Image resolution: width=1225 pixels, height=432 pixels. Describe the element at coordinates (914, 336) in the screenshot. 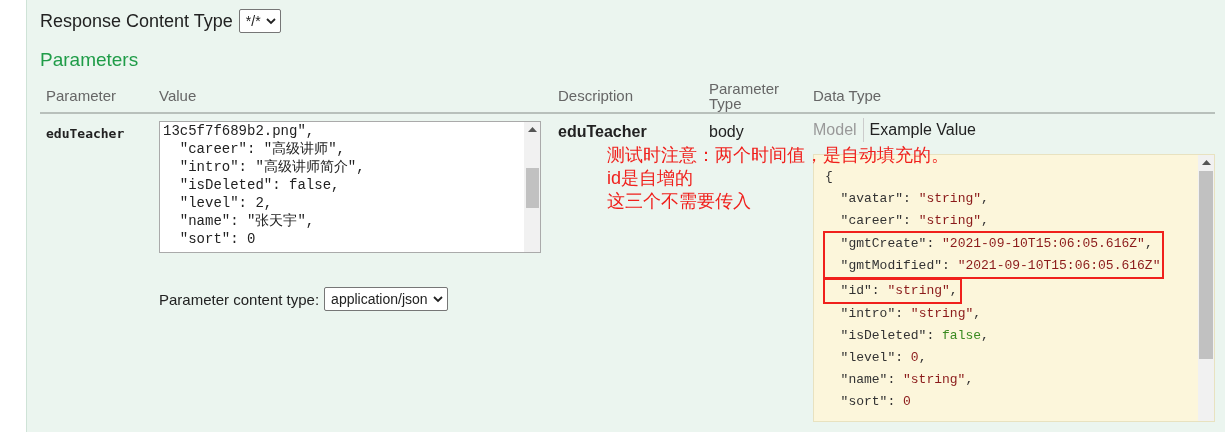

I see `code-line: "isDeleted": false,` at that location.